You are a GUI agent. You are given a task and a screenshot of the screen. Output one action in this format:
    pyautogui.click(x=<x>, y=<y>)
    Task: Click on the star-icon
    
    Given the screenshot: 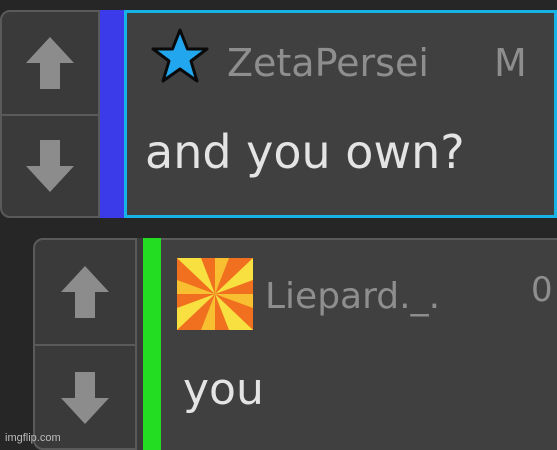 What is the action you would take?
    pyautogui.click(x=180, y=55)
    